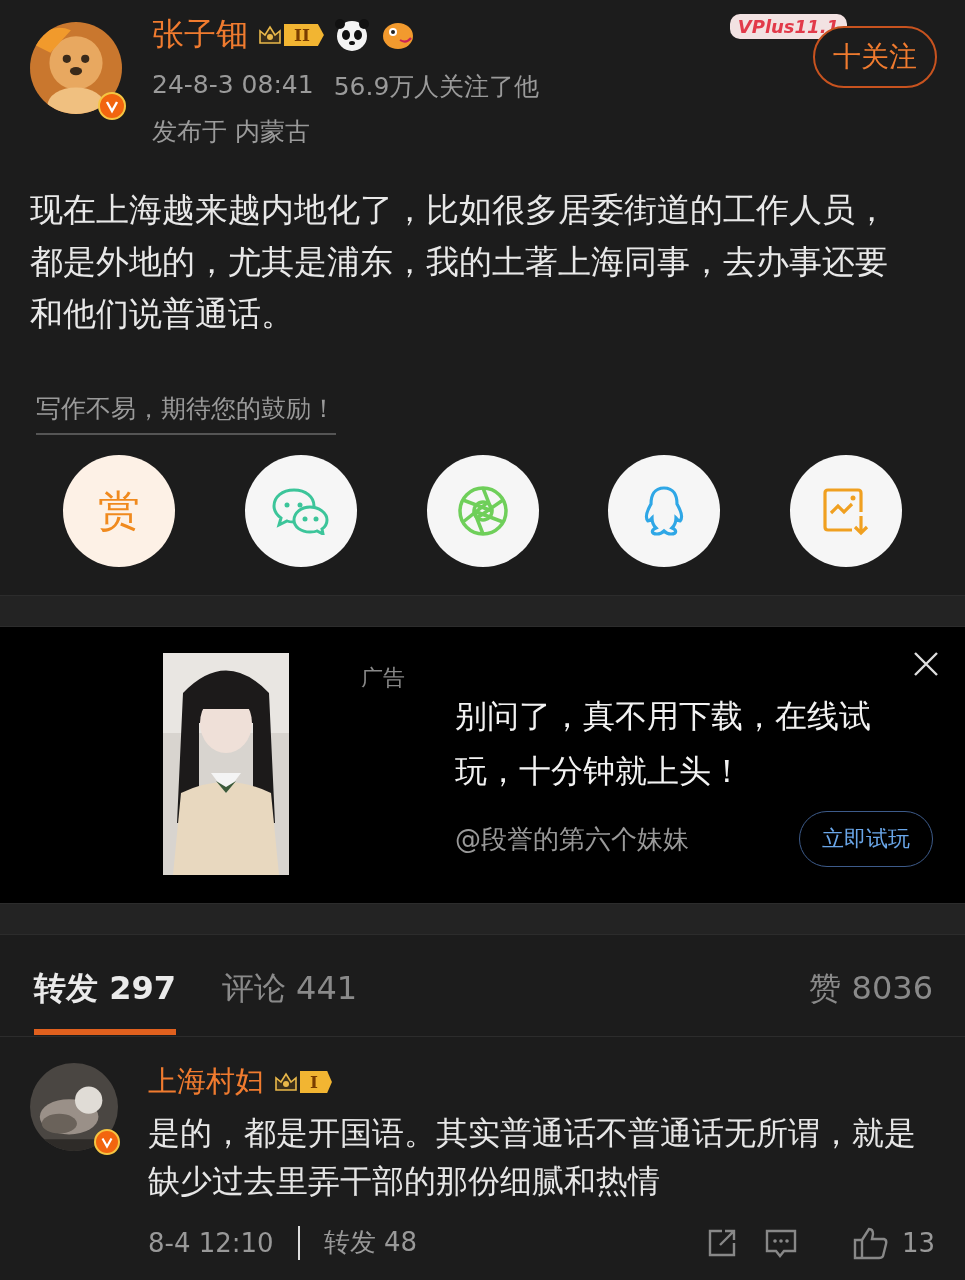  What do you see at coordinates (300, 511) in the screenshot?
I see `chat-bubbles-icon` at bounding box center [300, 511].